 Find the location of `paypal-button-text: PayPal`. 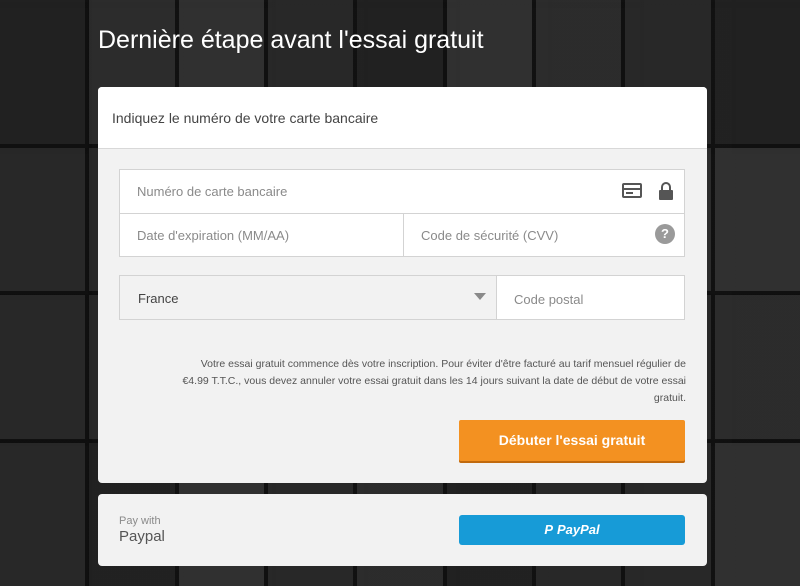

paypal-button-text: PayPal is located at coordinates (578, 529).